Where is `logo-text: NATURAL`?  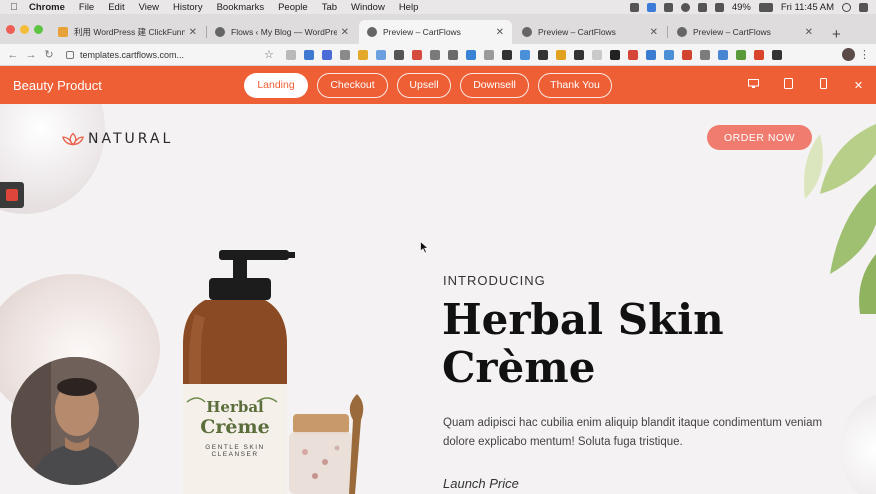
logo-text: NATURAL is located at coordinates (131, 139).